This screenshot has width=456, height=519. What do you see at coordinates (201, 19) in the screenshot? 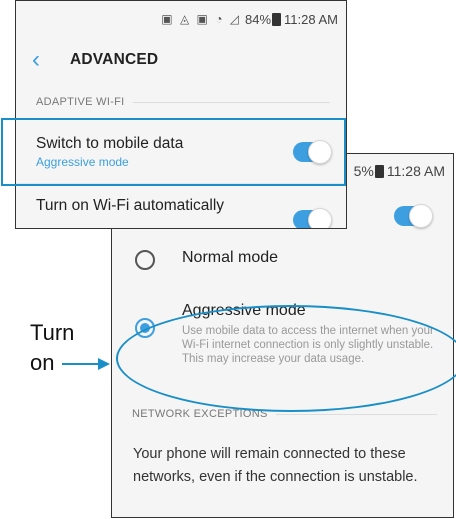
I see `status-icons: ▣ ◬ ▣ ◔ ◿` at bounding box center [201, 19].